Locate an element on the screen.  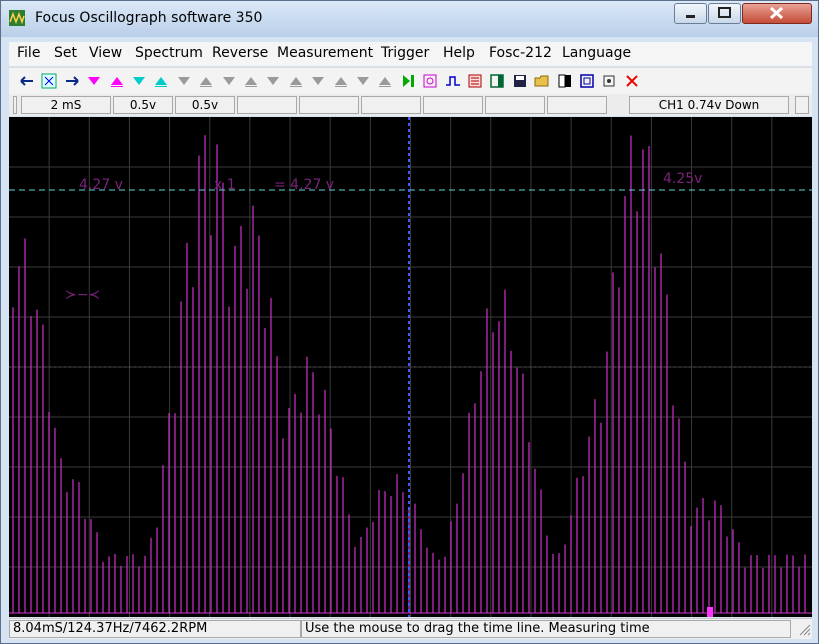
settings-row: 2 mS 0.5v 0.5v CH1 0.74v Down is located at coordinates (410, 105).